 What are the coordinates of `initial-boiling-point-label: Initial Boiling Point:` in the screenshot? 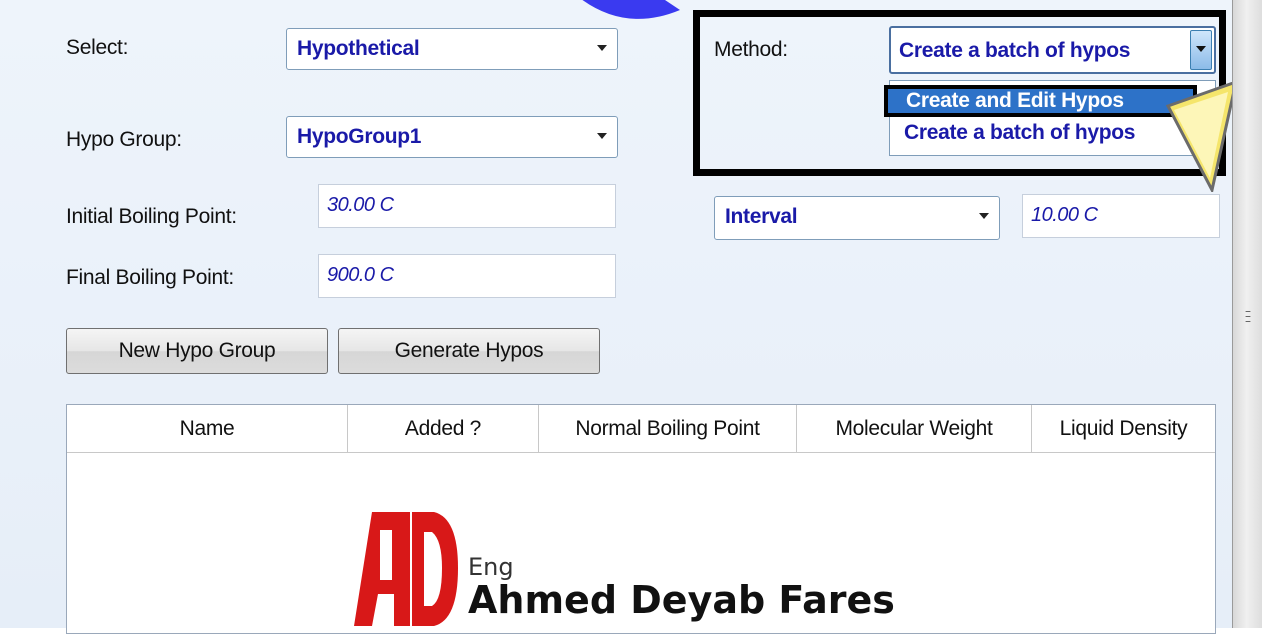 It's located at (151, 216).